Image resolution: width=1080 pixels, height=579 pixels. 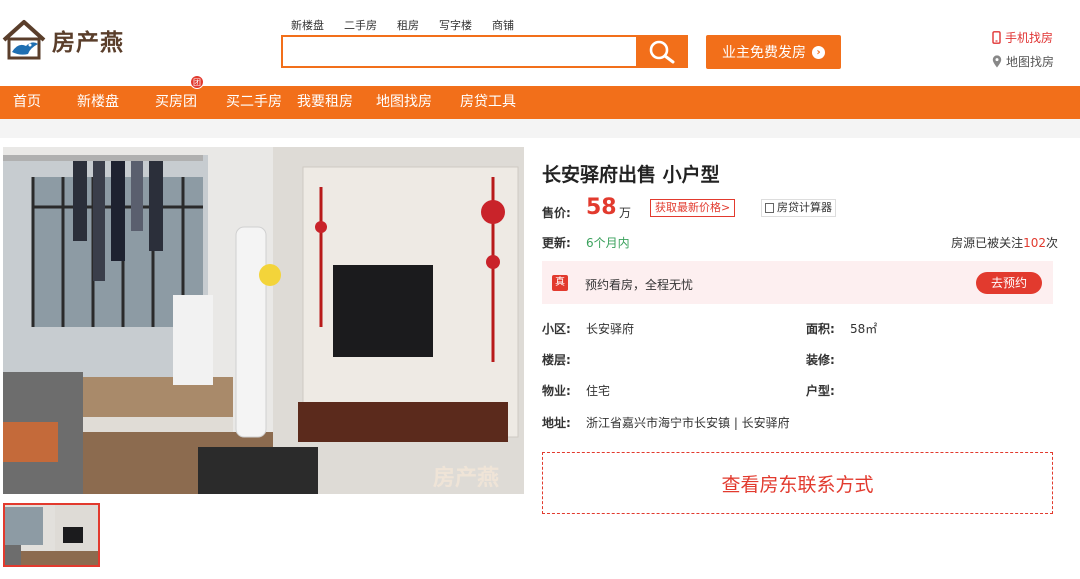 I want to click on follow-count: 102, so click(x=1034, y=243).